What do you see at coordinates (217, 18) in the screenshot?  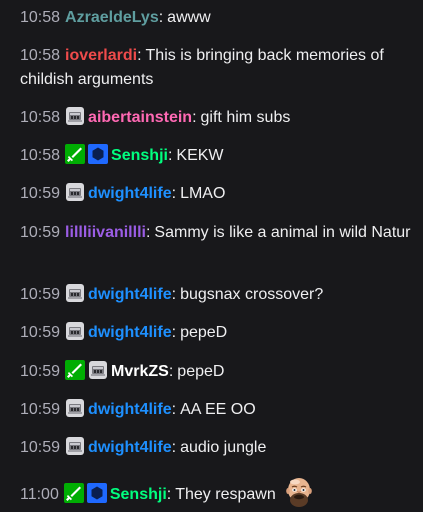 I see `chat-message: 10:58 AzraeldeLys: awww` at bounding box center [217, 18].